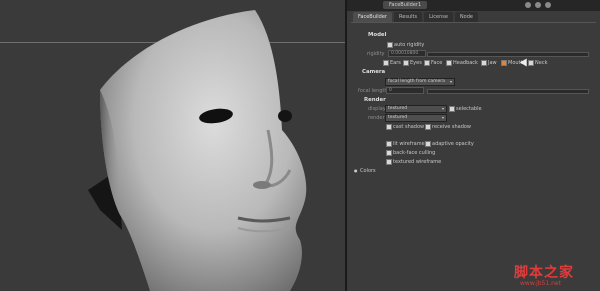  I want to click on display-dropdown: textured ▾, so click(416, 109).